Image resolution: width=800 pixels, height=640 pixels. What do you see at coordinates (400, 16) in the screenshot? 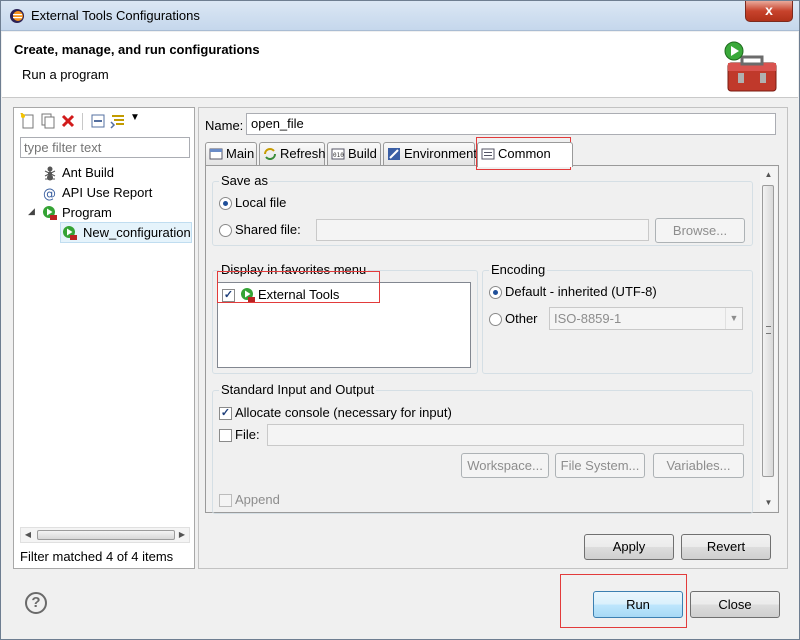
I see `title-bar: External Tools Configurations x` at bounding box center [400, 16].